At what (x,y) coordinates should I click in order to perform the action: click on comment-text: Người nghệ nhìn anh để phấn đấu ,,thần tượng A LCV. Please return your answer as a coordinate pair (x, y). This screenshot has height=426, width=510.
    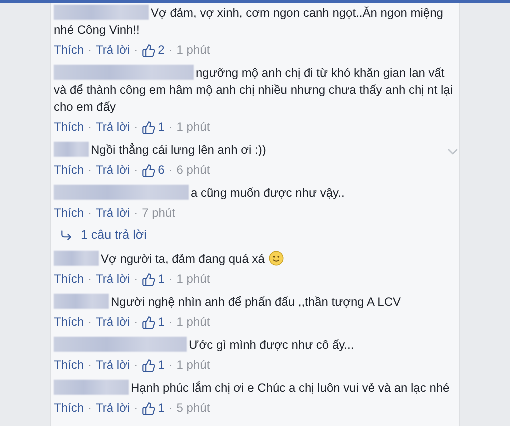
    Looking at the image, I should click on (228, 302).